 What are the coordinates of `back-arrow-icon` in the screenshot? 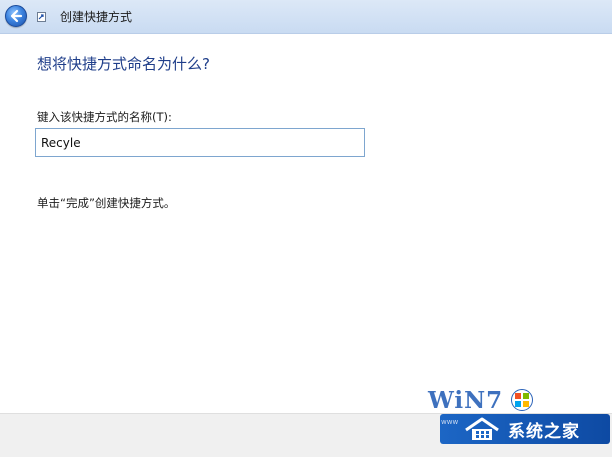 It's located at (16, 16).